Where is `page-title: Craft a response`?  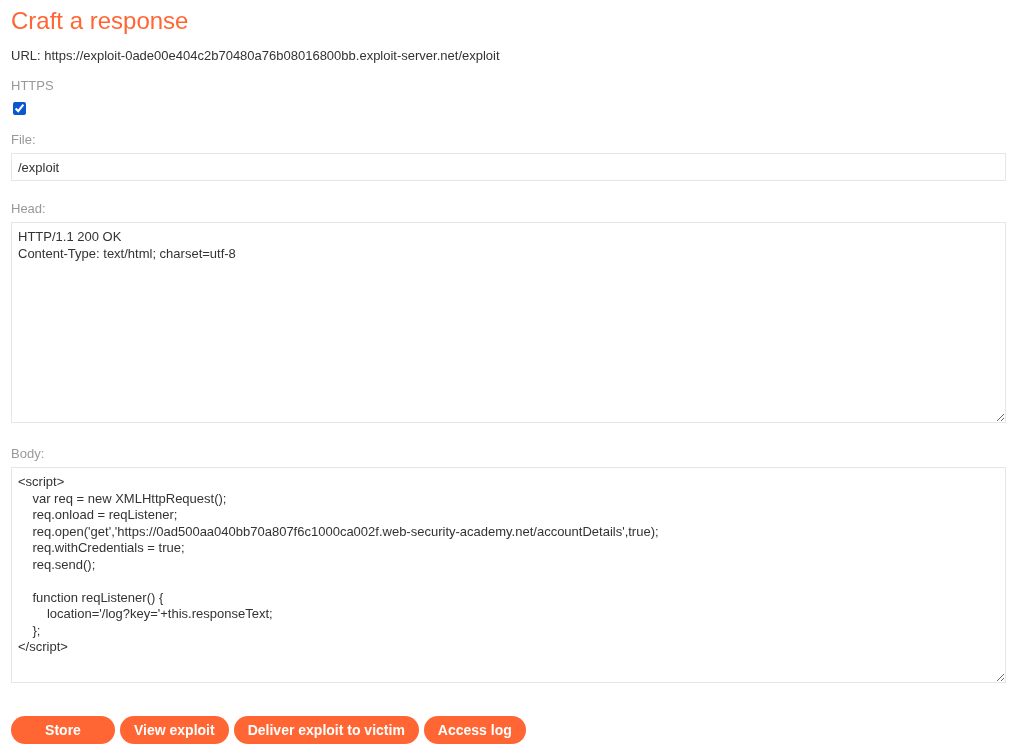
page-title: Craft a response is located at coordinates (100, 21).